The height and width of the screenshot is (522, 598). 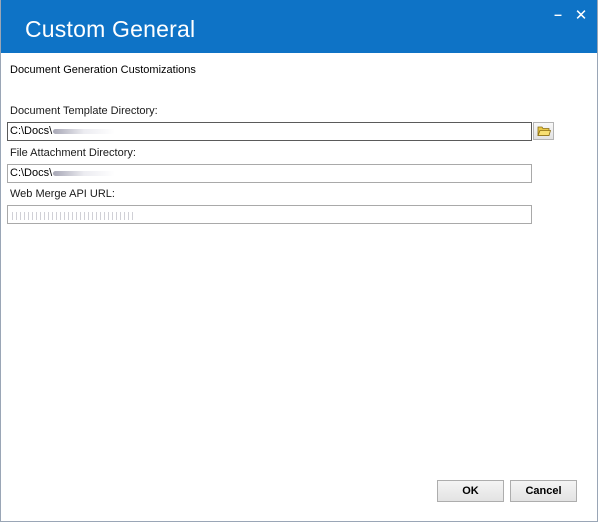 I want to click on attachment-directory-label: File Attachment Directory:, so click(x=73, y=153).